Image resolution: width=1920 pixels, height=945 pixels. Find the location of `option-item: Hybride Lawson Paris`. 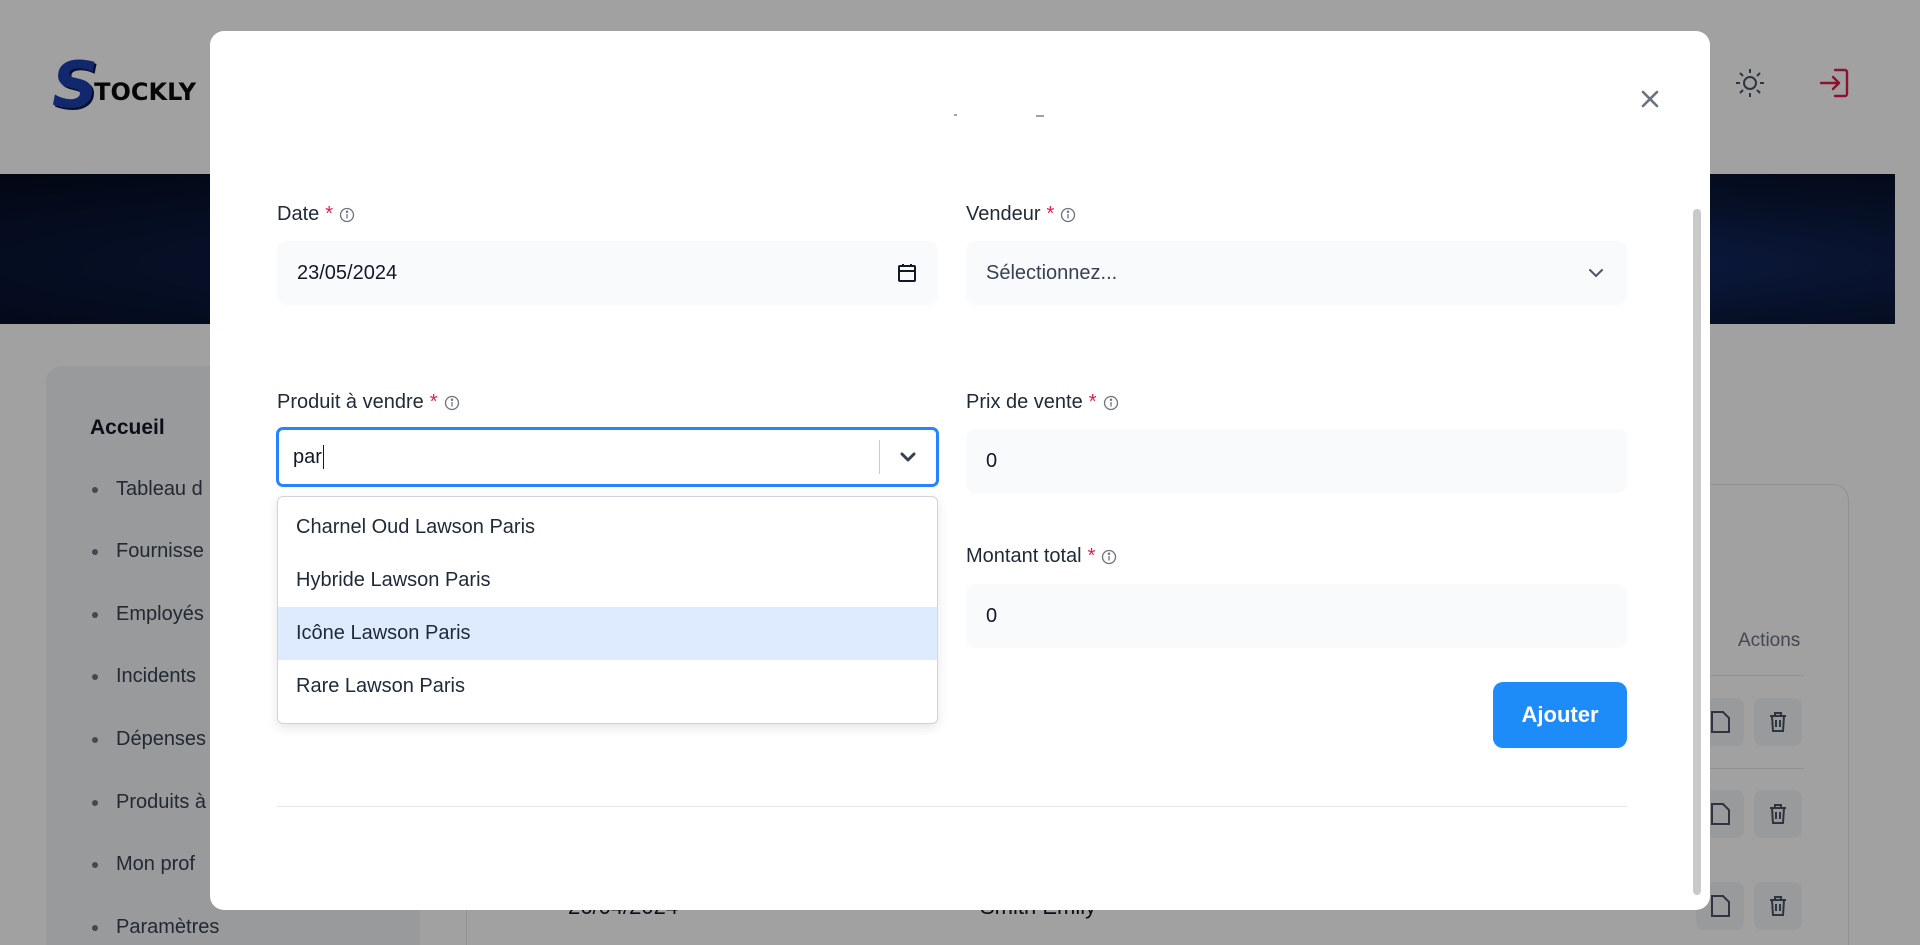

option-item: Hybride Lawson Paris is located at coordinates (607, 580).